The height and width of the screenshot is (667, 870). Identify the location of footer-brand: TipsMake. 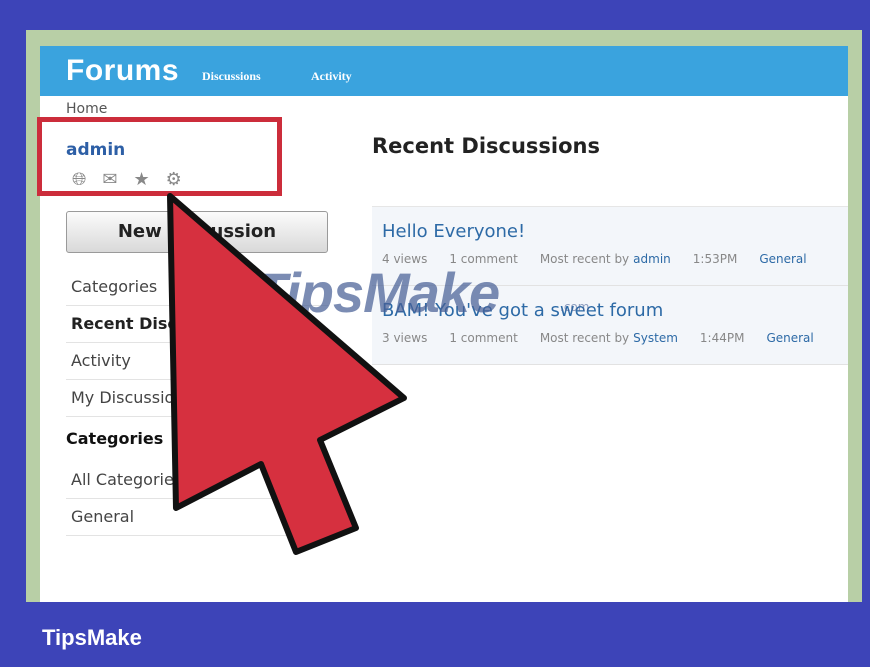
(92, 637).